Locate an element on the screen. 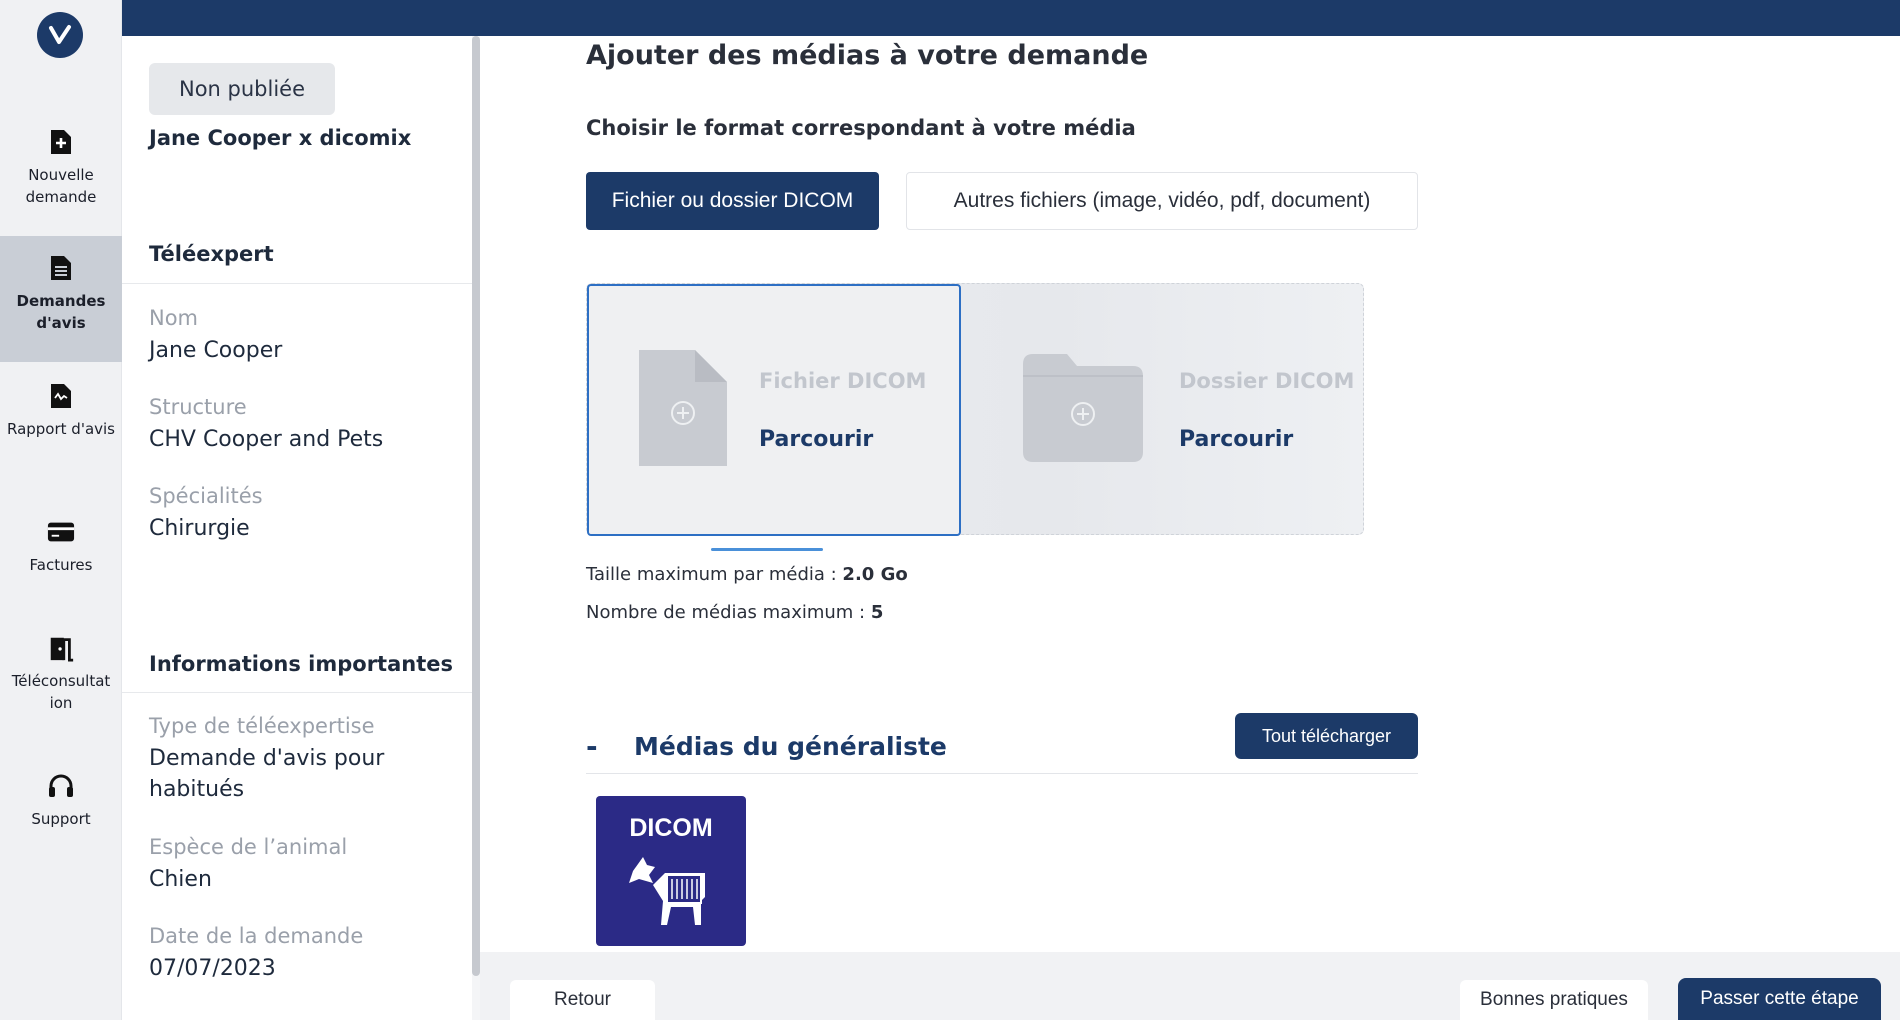  top-bar is located at coordinates (1011, 18).